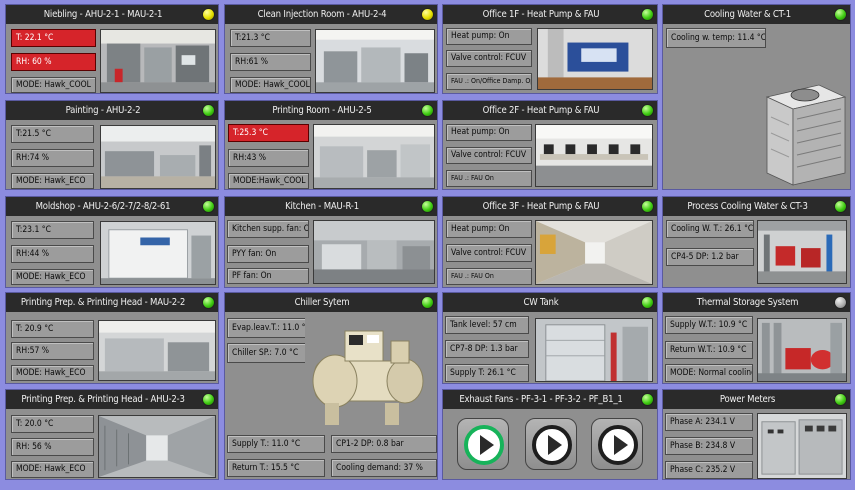 This screenshot has width=855, height=490. What do you see at coordinates (331, 14) in the screenshot?
I see `panel-title: Clean Injection Room - AHU-2-4` at bounding box center [331, 14].